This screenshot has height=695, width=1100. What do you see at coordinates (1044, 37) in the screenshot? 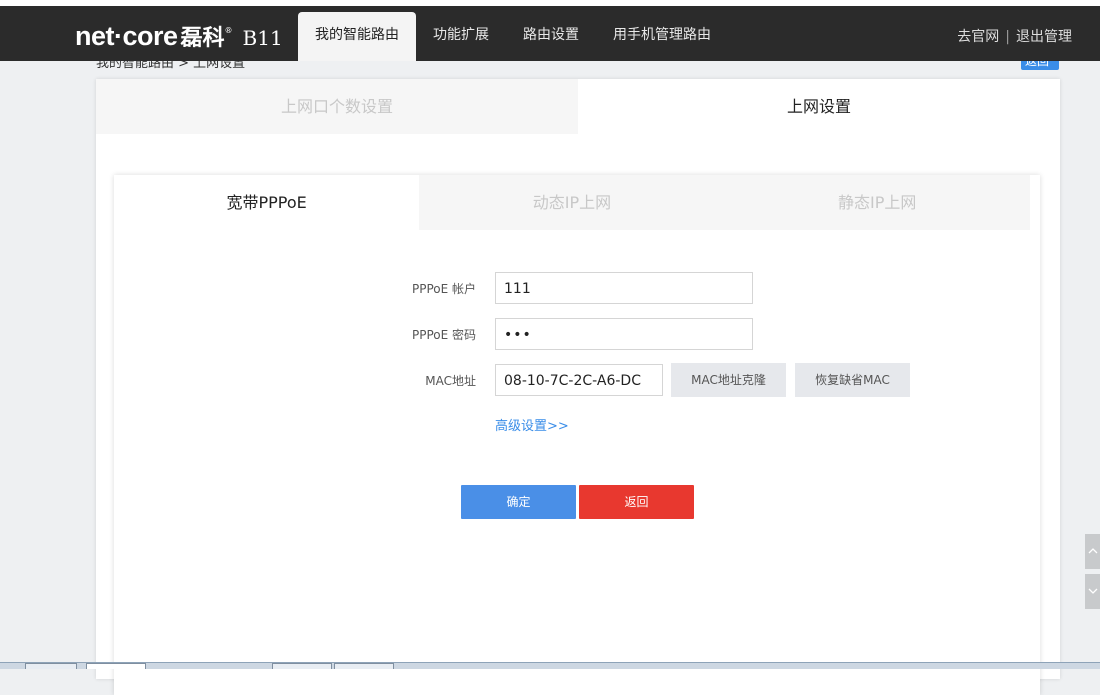
I see `logout-link: 退出管理` at bounding box center [1044, 37].